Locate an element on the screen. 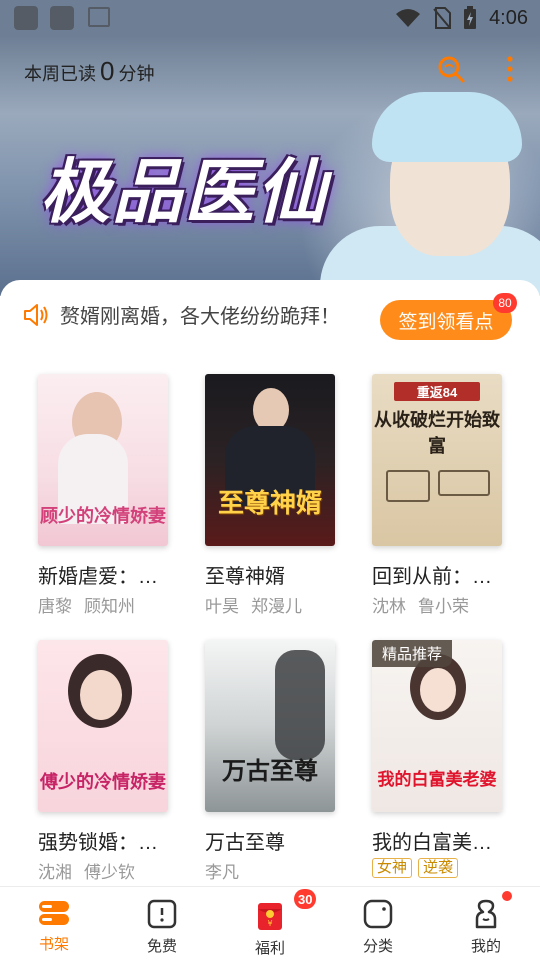 The image size is (540, 960). speaker-icon is located at coordinates (36, 314).